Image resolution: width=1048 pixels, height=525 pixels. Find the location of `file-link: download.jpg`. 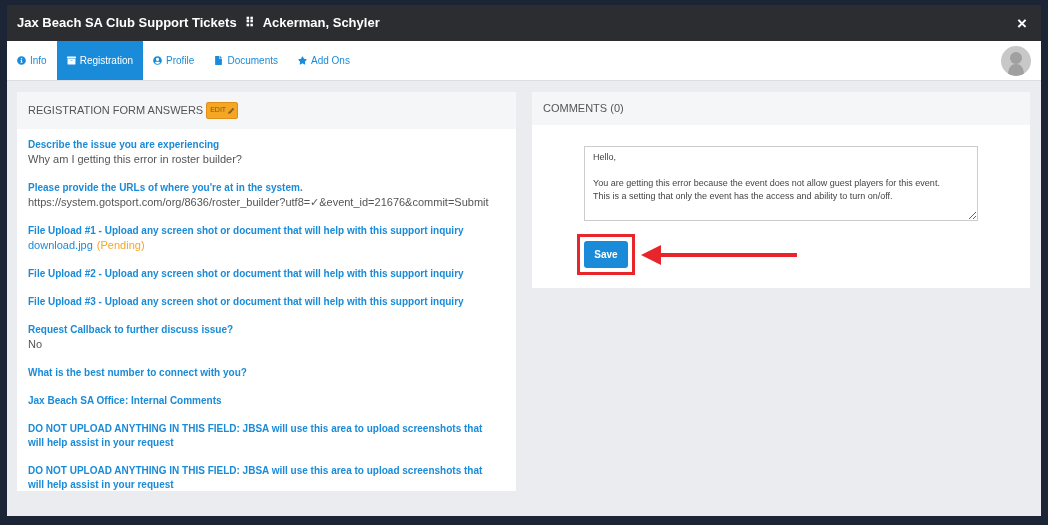

file-link: download.jpg is located at coordinates (60, 245).